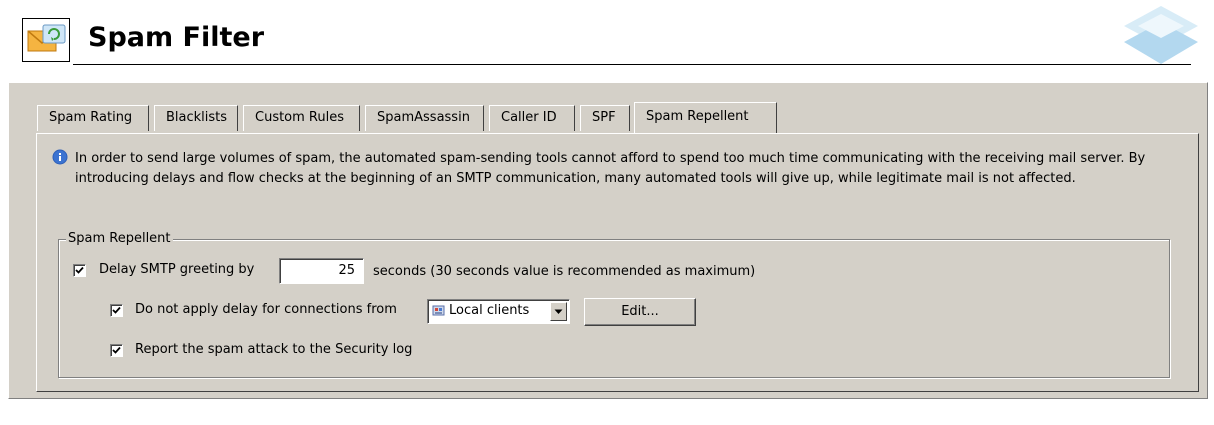 The width and height of the screenshot is (1214, 425). I want to click on local-clients-icon, so click(439, 311).